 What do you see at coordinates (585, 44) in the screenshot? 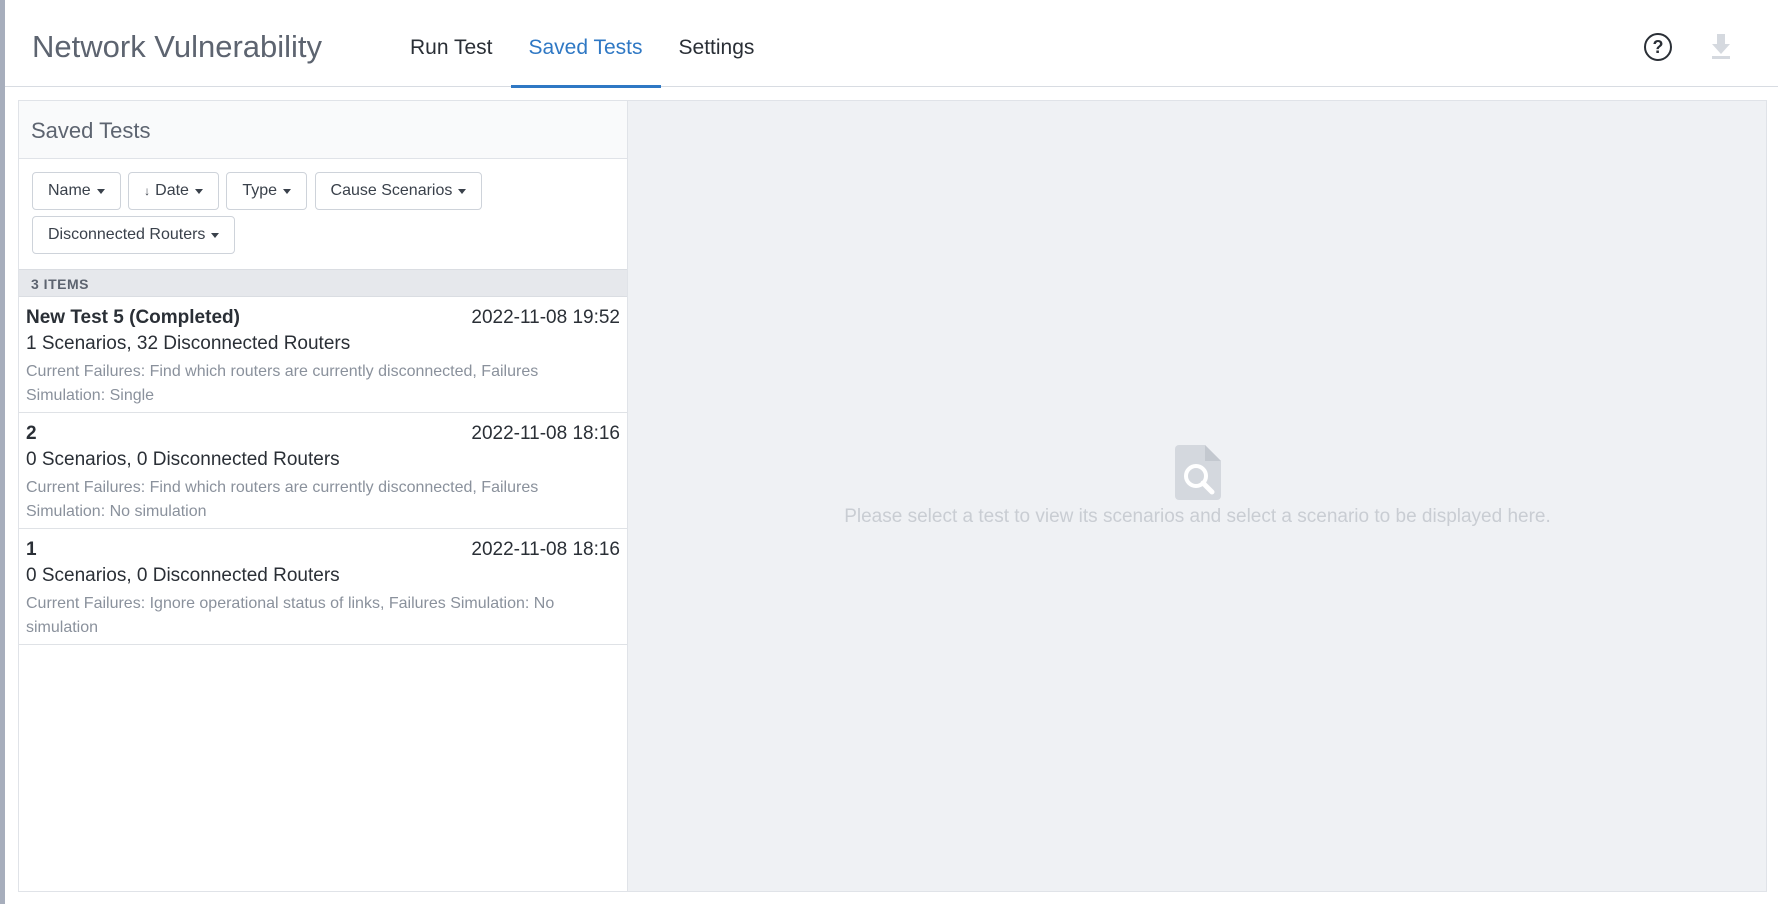
I see `tab-saved-tests: Saved Tests` at bounding box center [585, 44].